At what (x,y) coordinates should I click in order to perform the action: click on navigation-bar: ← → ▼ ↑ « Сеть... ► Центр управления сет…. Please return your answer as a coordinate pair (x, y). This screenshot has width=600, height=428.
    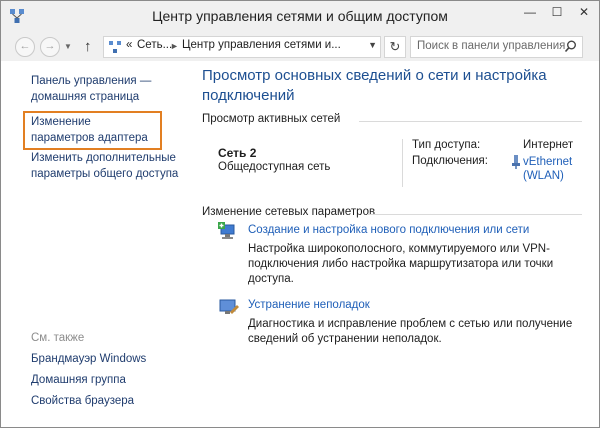
    Looking at the image, I should click on (300, 46).